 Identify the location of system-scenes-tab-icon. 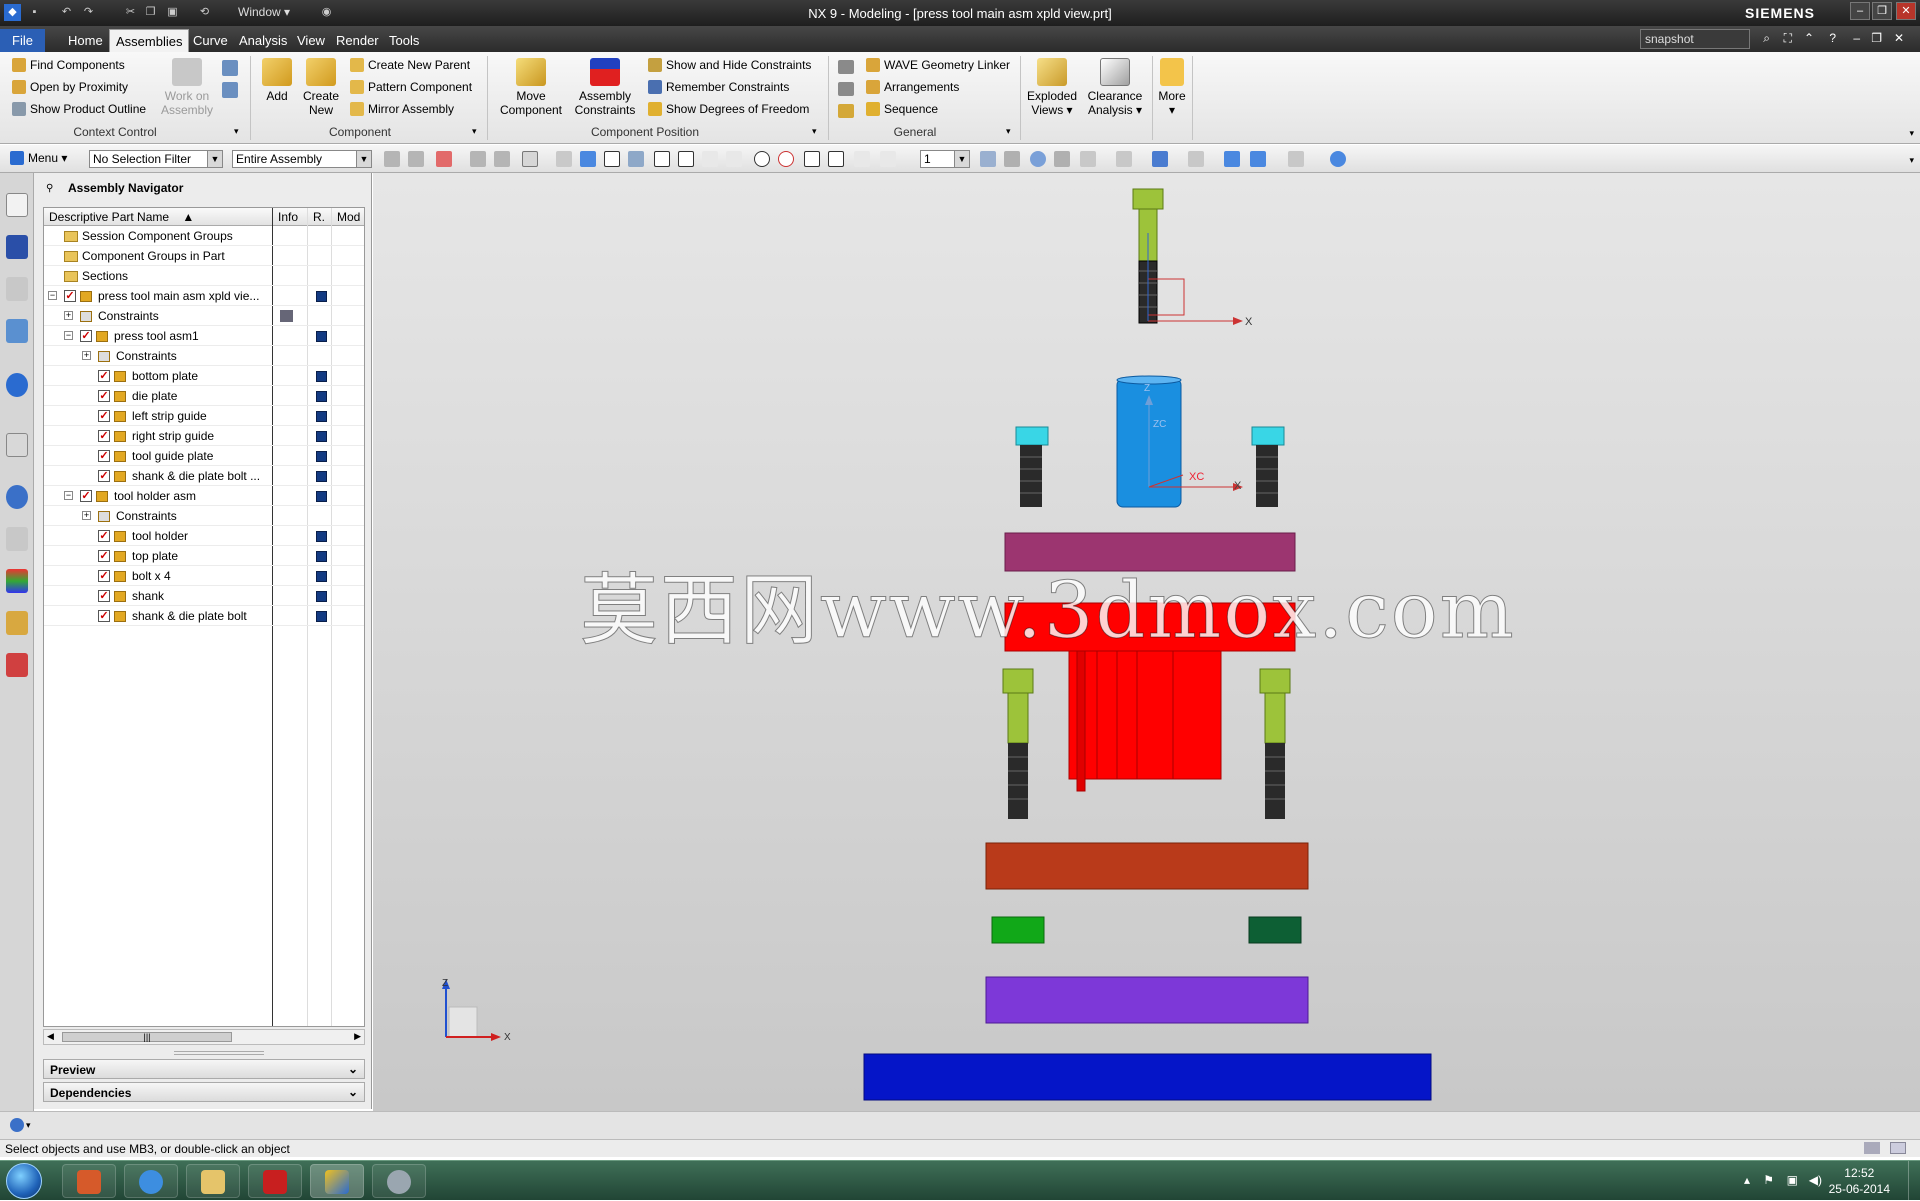
(17, 665).